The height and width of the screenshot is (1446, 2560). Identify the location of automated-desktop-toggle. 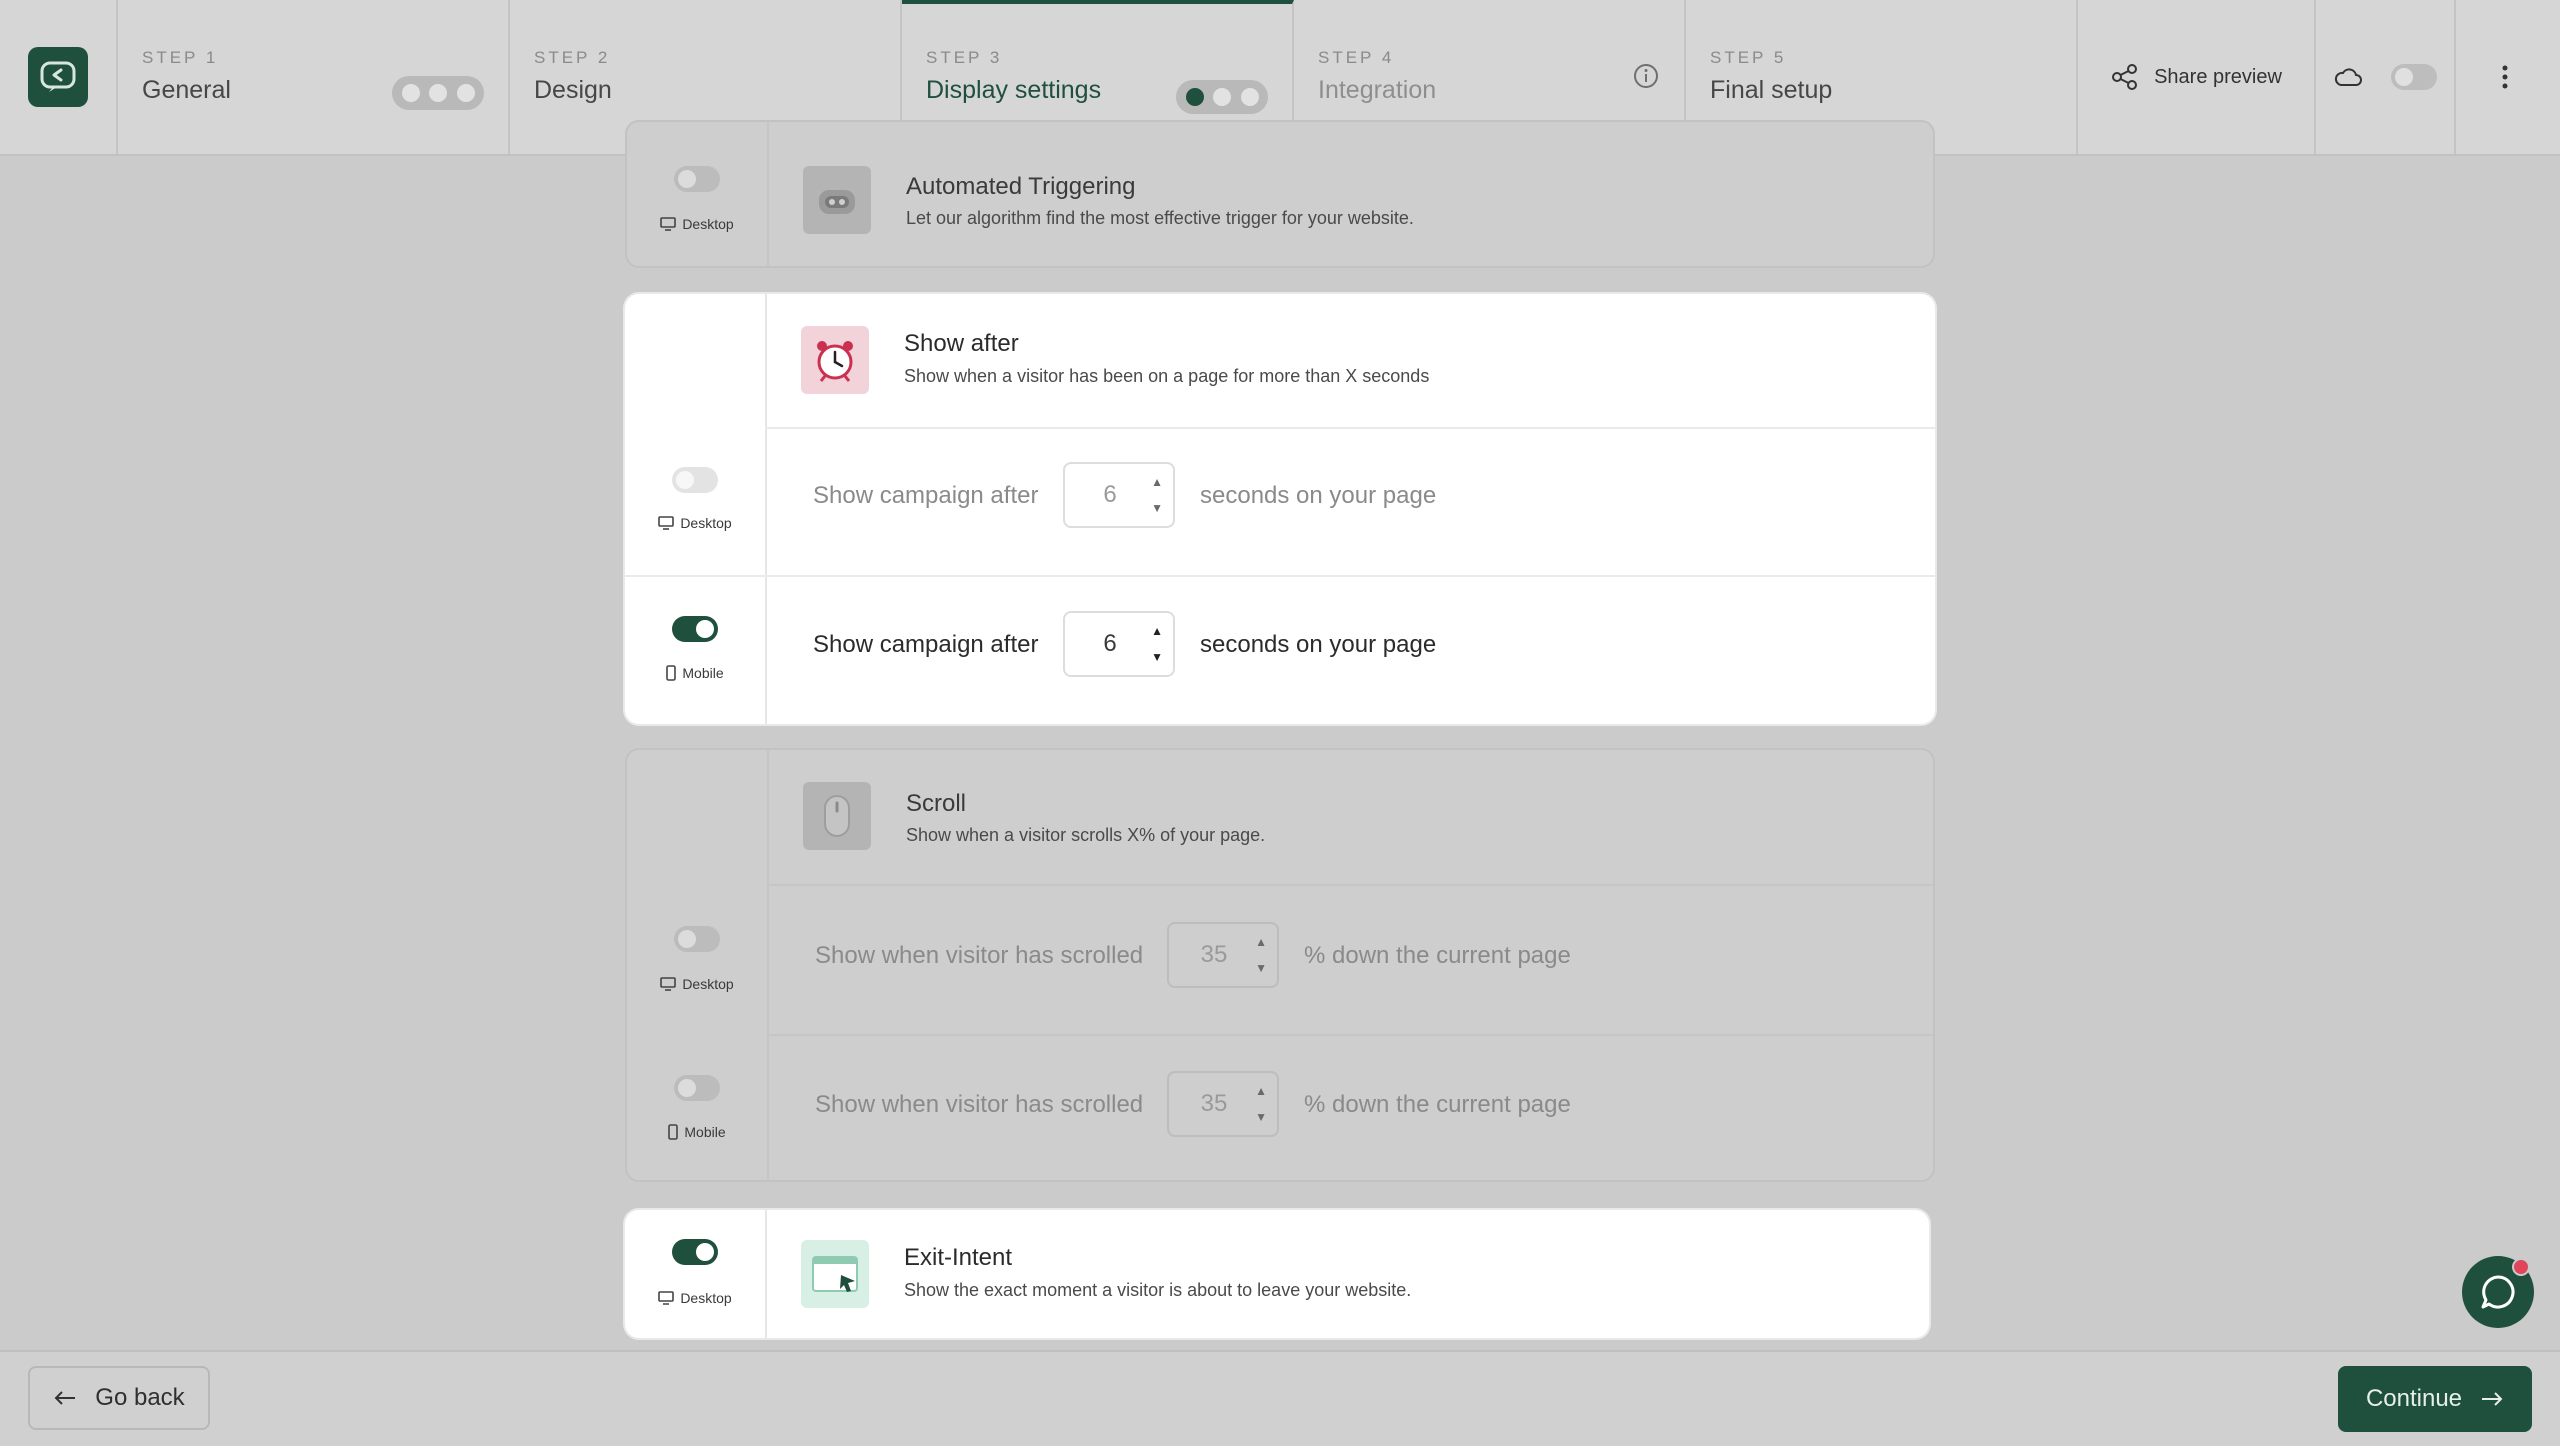
(697, 179).